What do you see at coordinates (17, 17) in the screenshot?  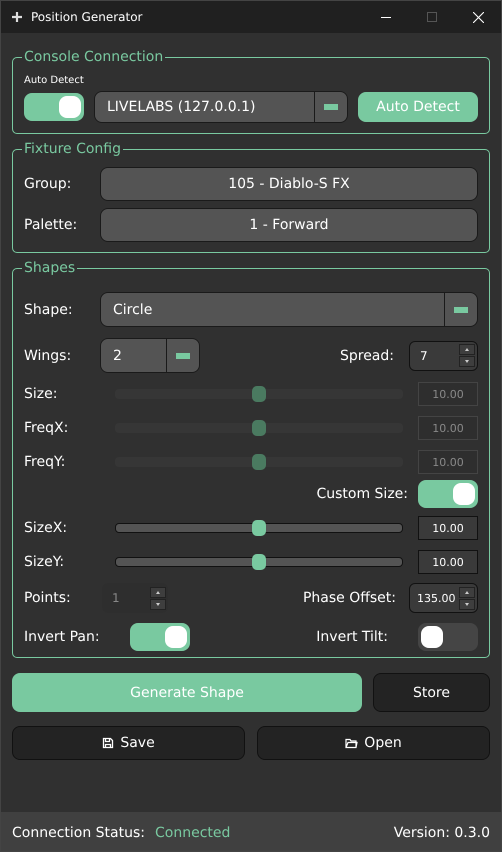 I see `plus-icon` at bounding box center [17, 17].